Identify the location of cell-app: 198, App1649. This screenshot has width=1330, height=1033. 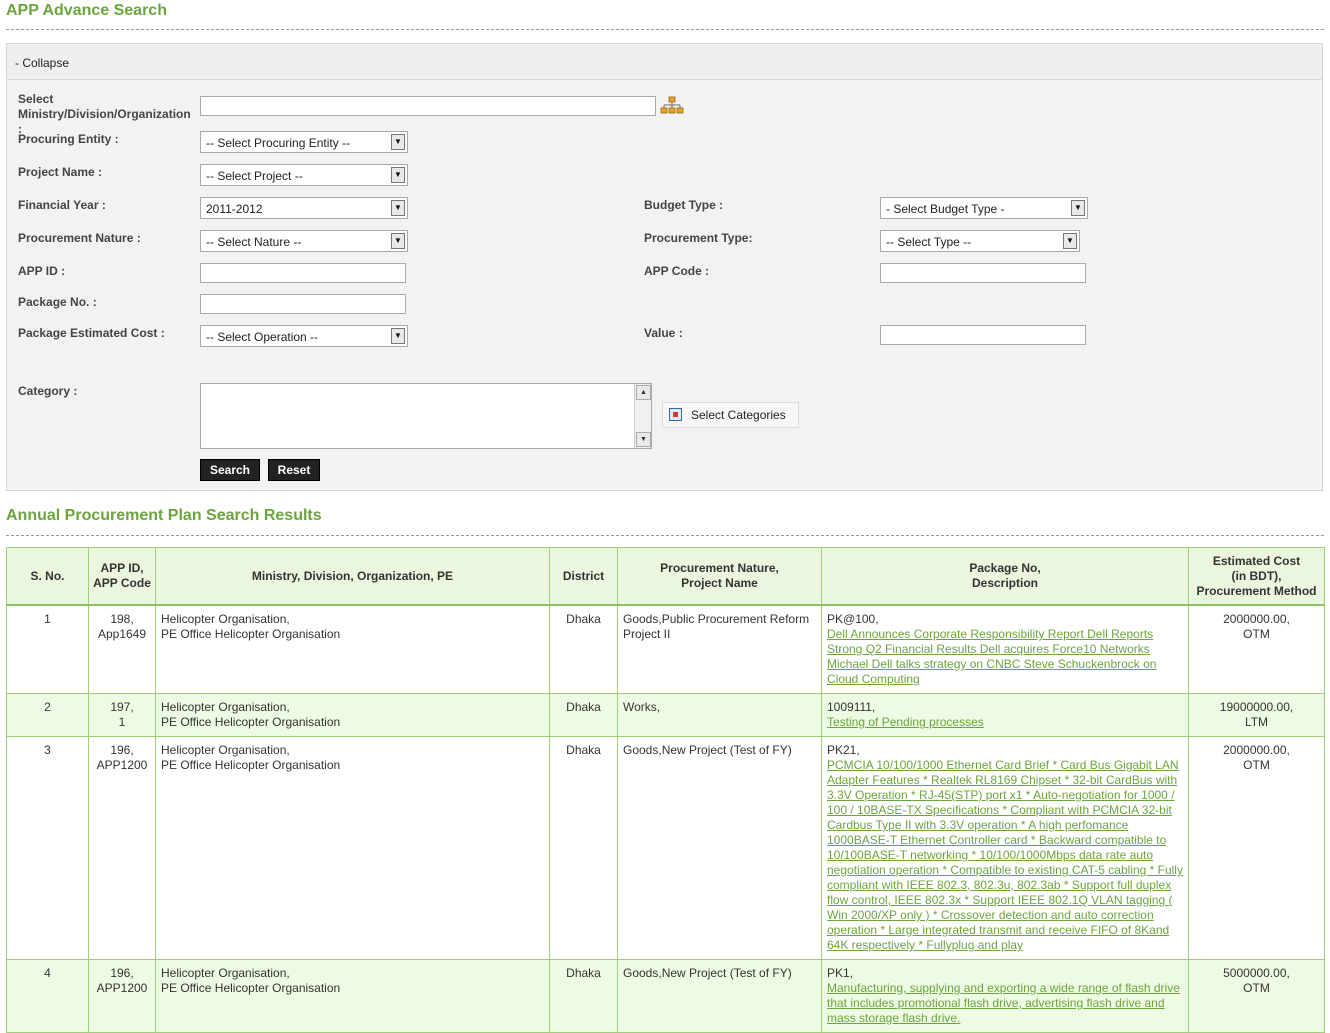
(122, 649).